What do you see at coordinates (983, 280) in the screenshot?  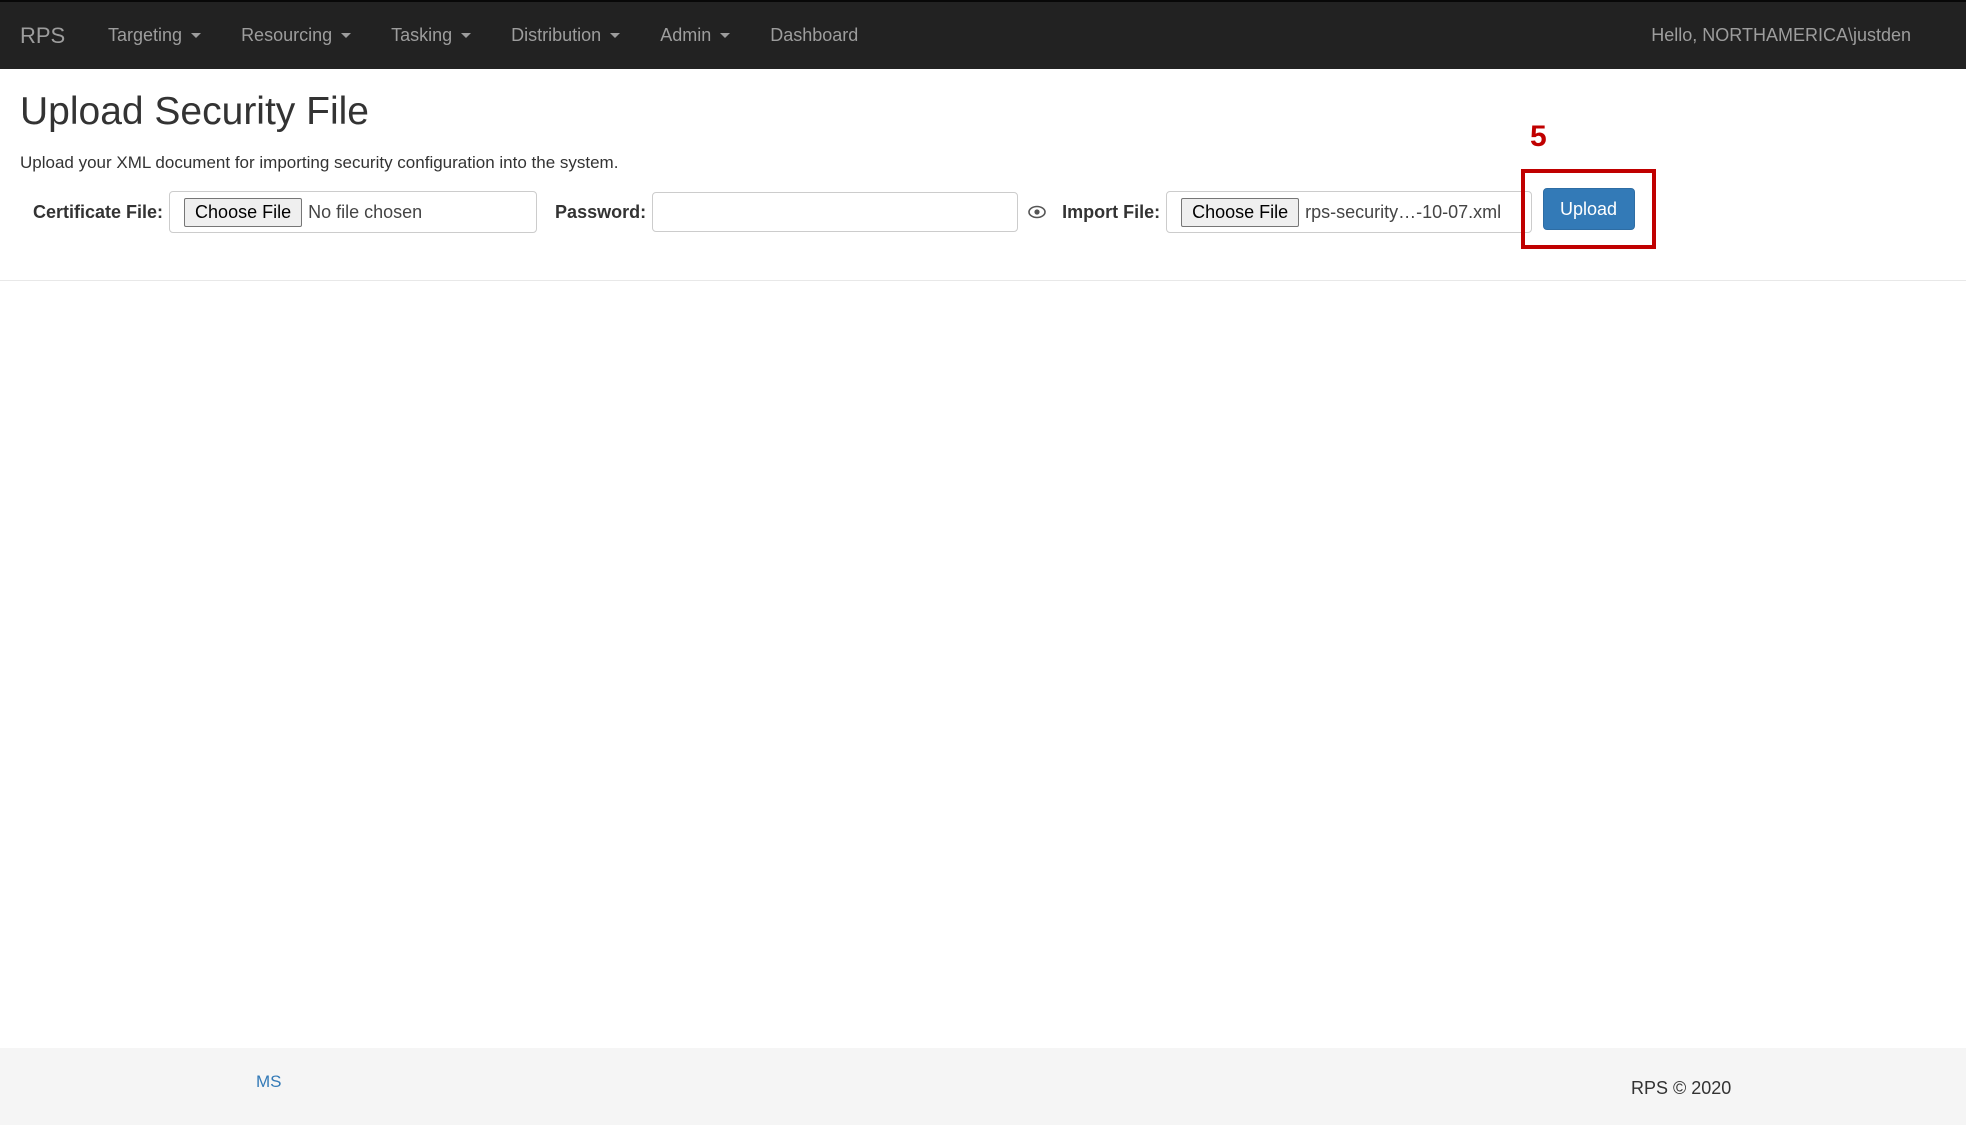 I see `divider` at bounding box center [983, 280].